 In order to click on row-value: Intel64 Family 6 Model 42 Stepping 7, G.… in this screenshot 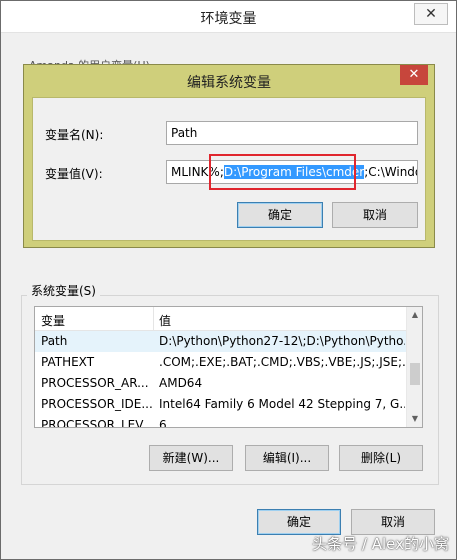, I will do `click(282, 404)`.